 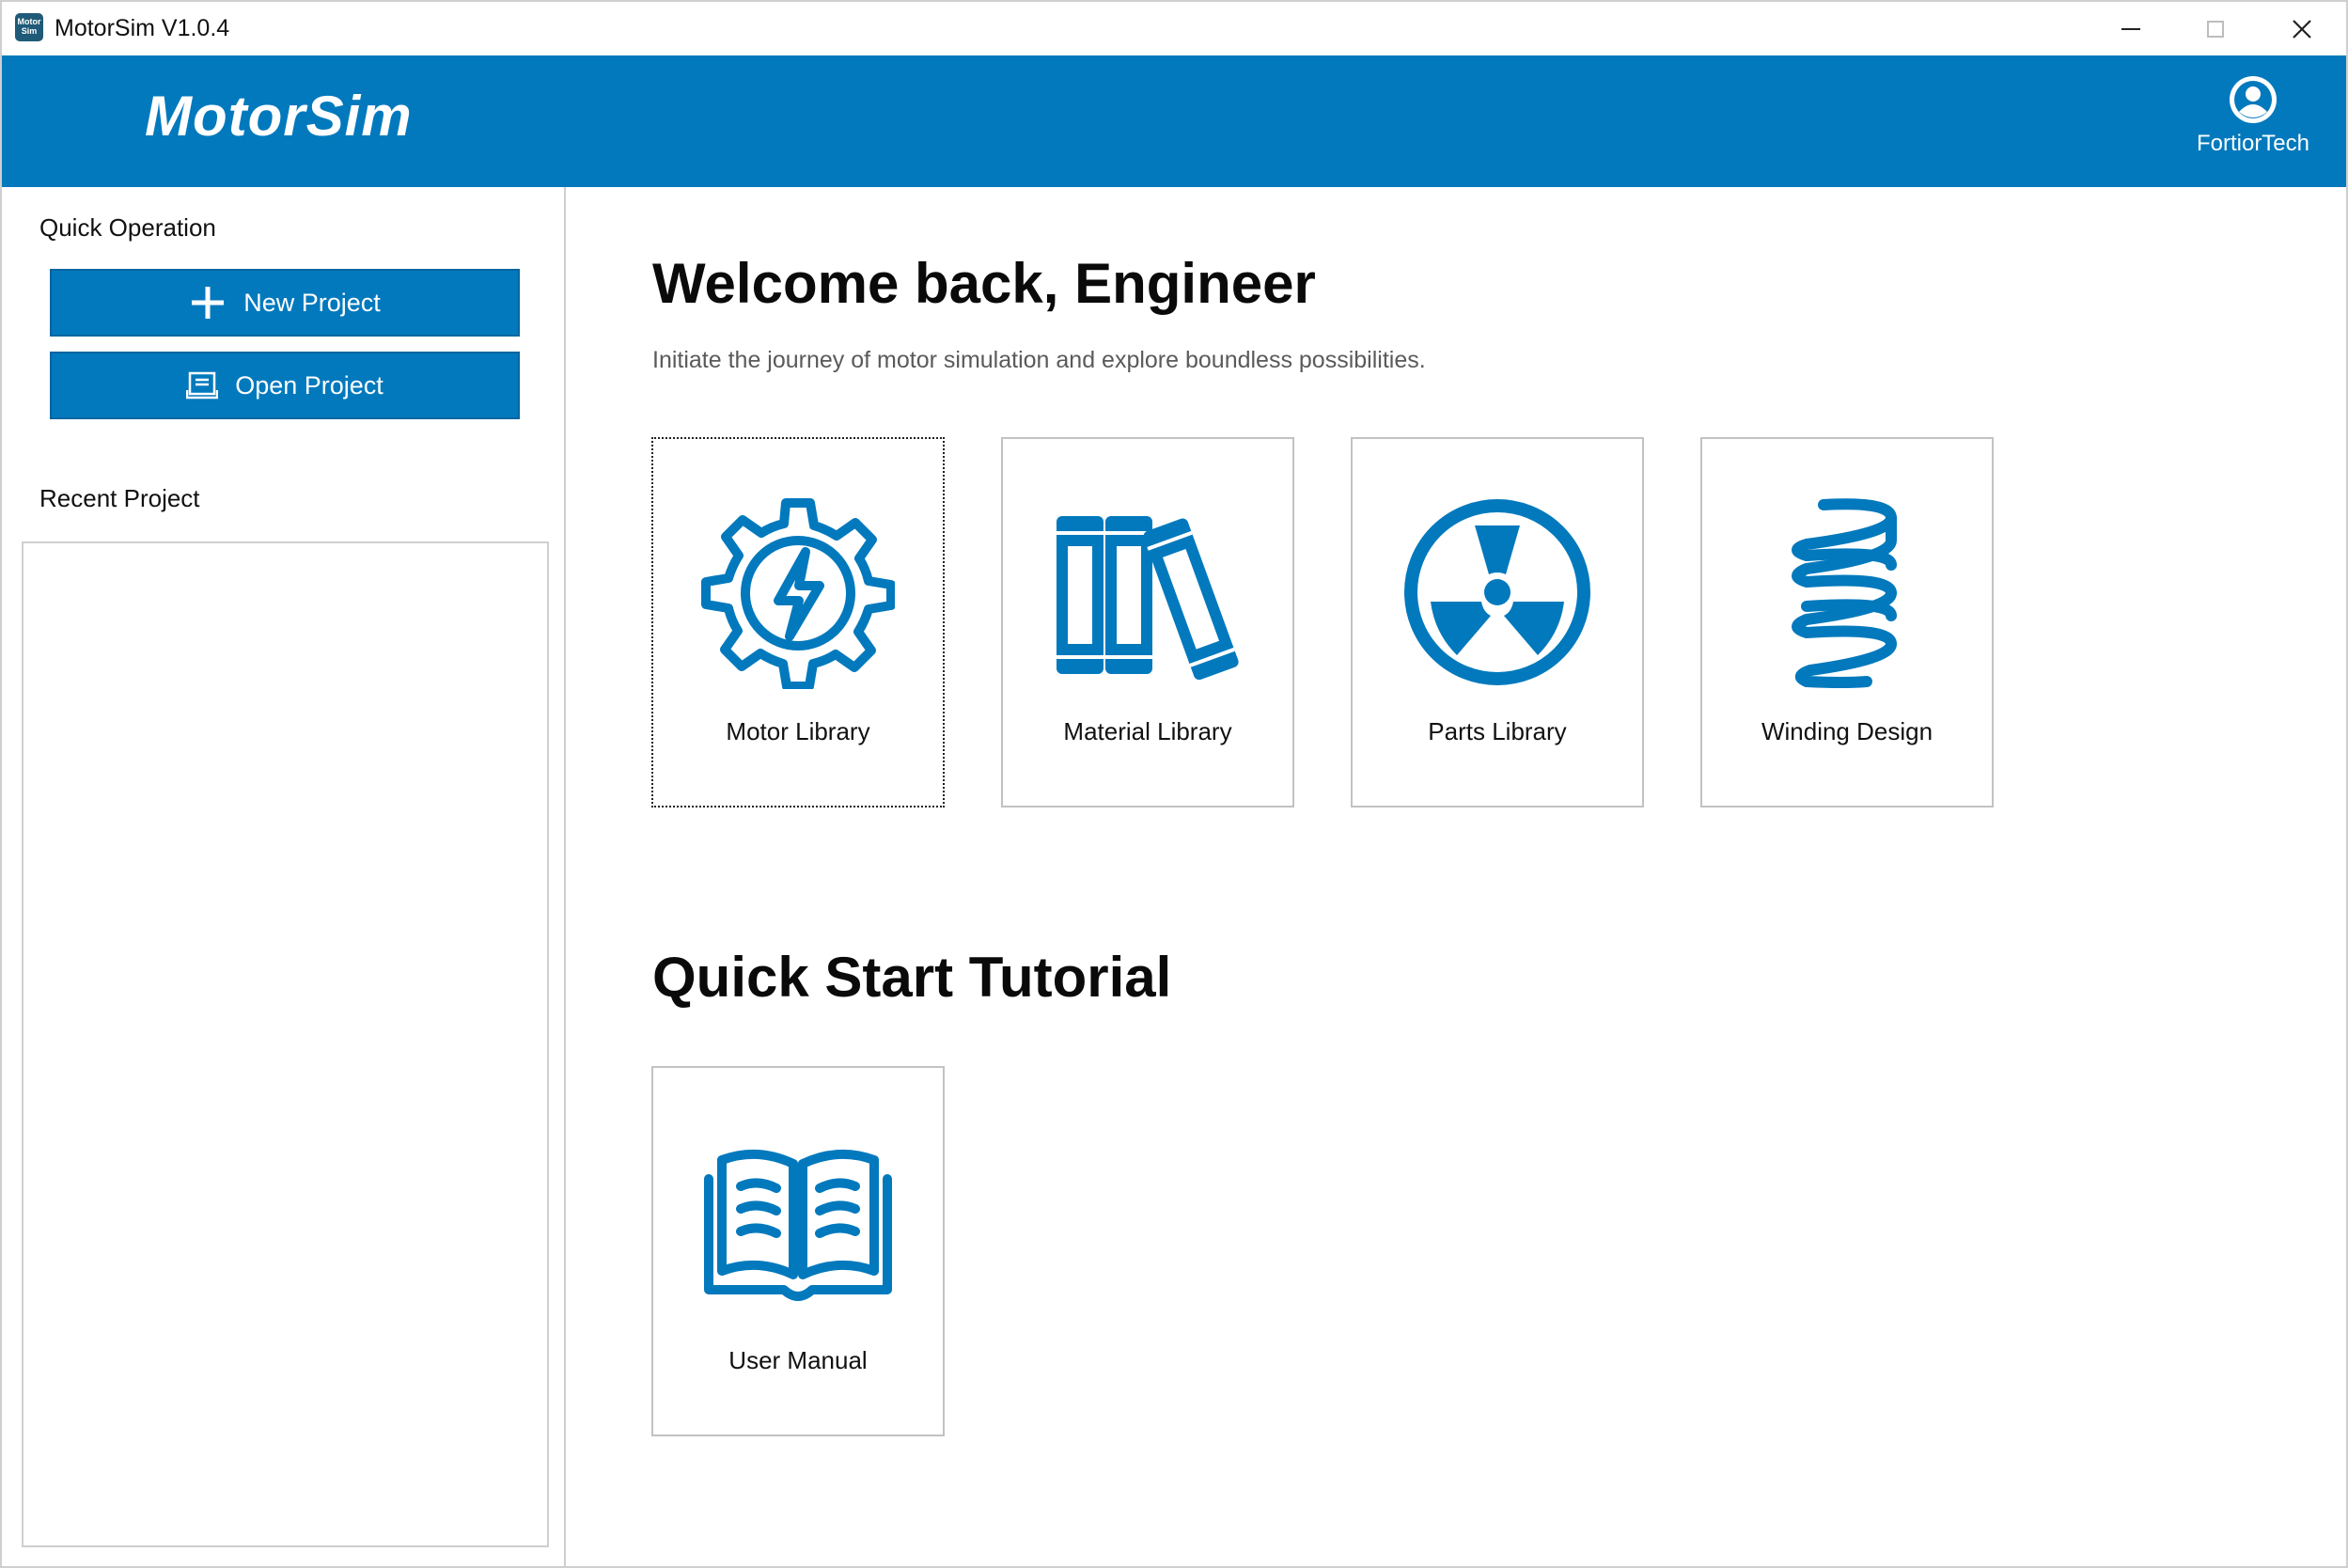 What do you see at coordinates (1174, 28) in the screenshot?
I see `title-bar: Motor Sim MotorSim V1.0.4` at bounding box center [1174, 28].